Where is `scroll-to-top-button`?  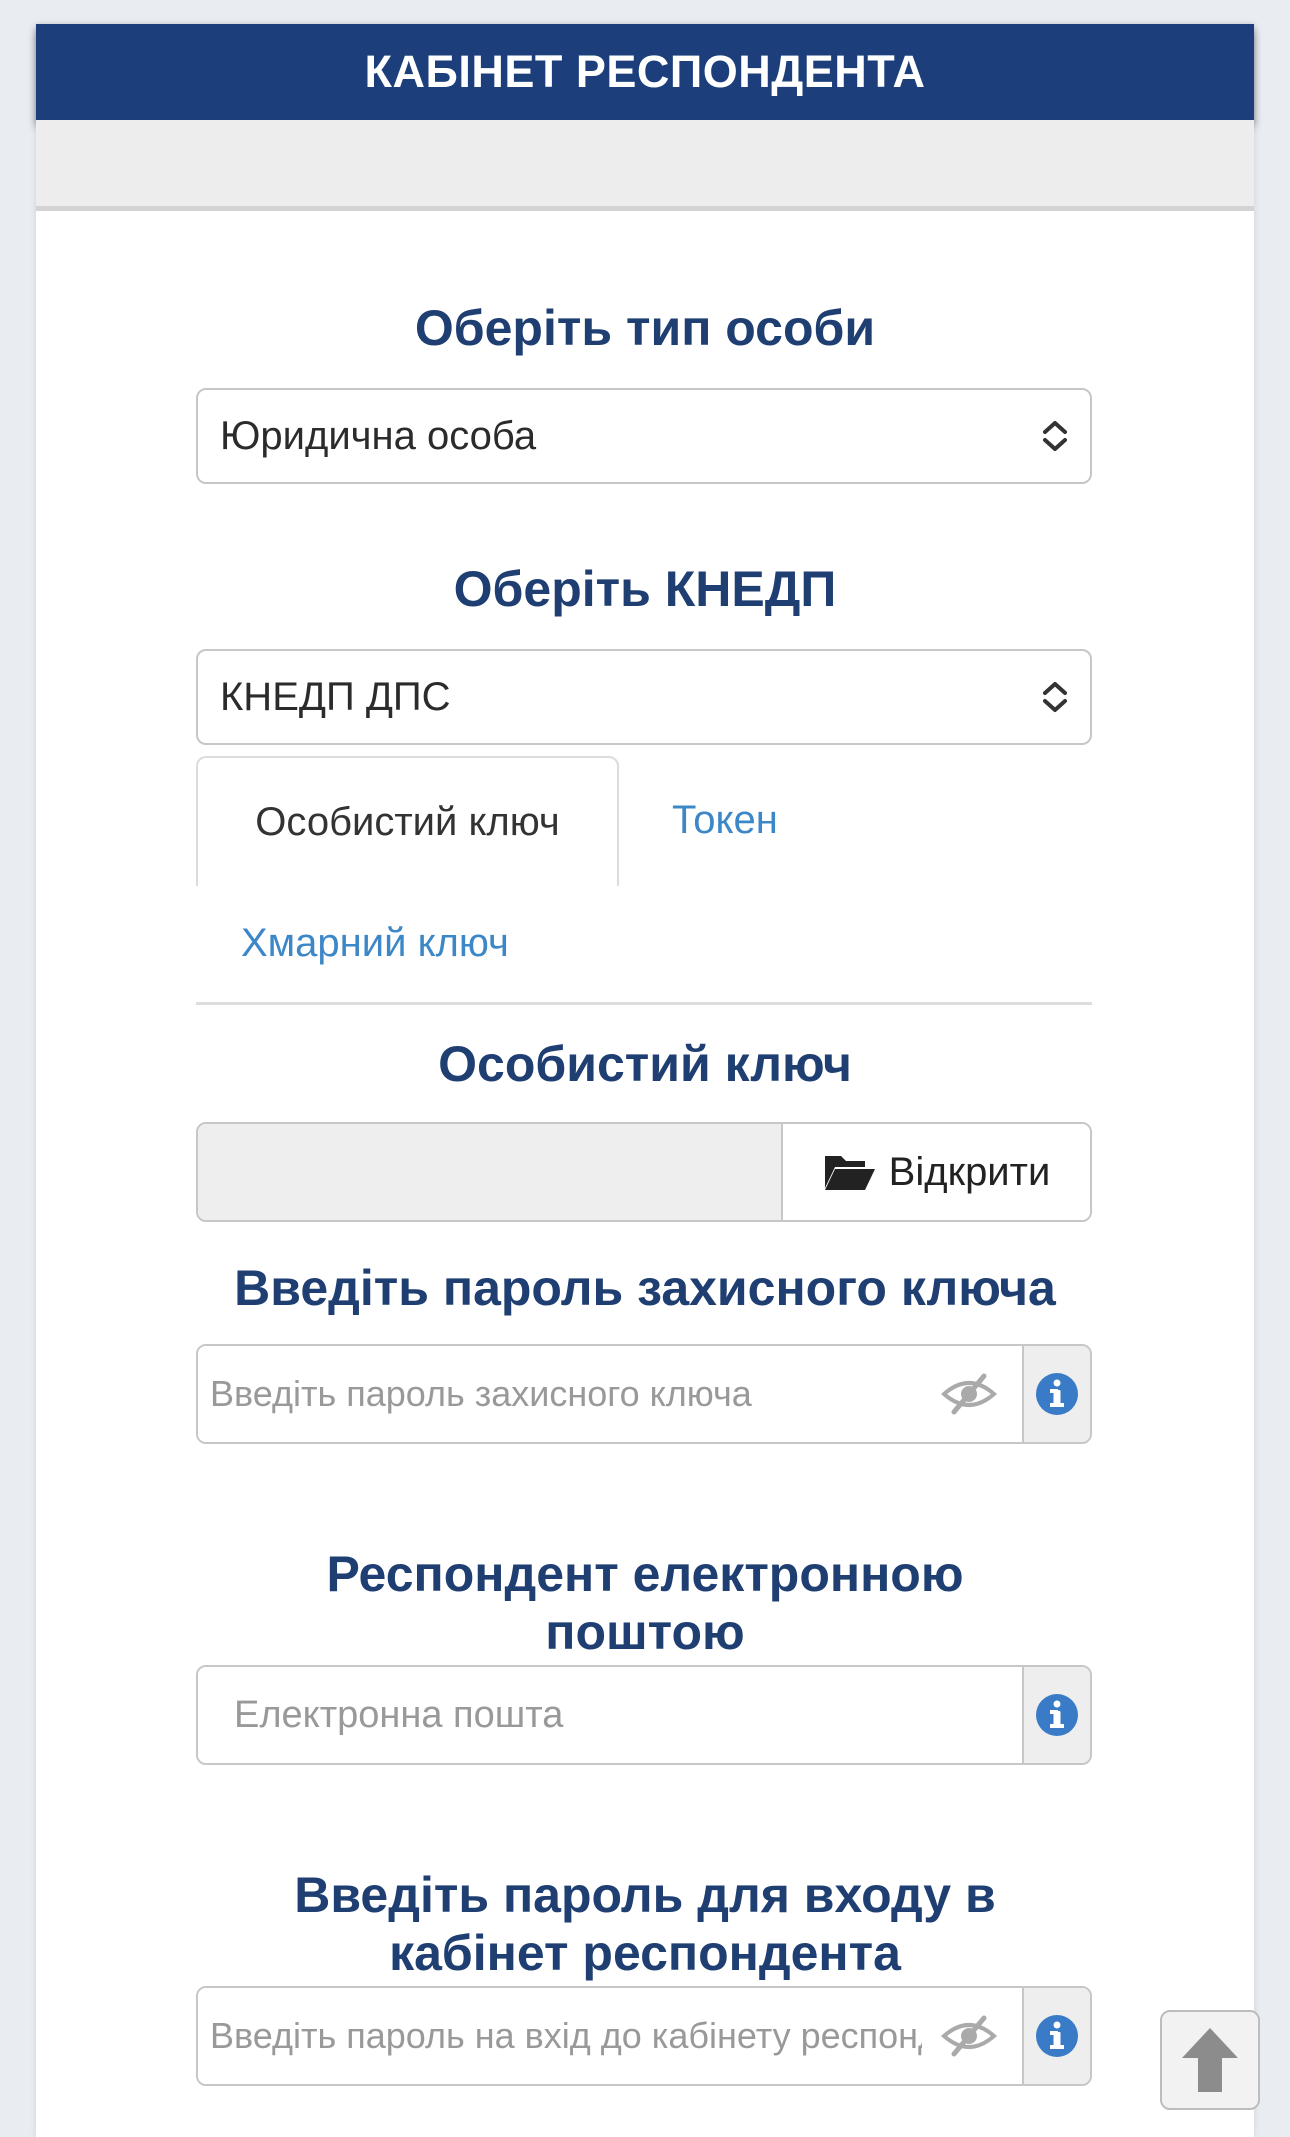 scroll-to-top-button is located at coordinates (1210, 2060).